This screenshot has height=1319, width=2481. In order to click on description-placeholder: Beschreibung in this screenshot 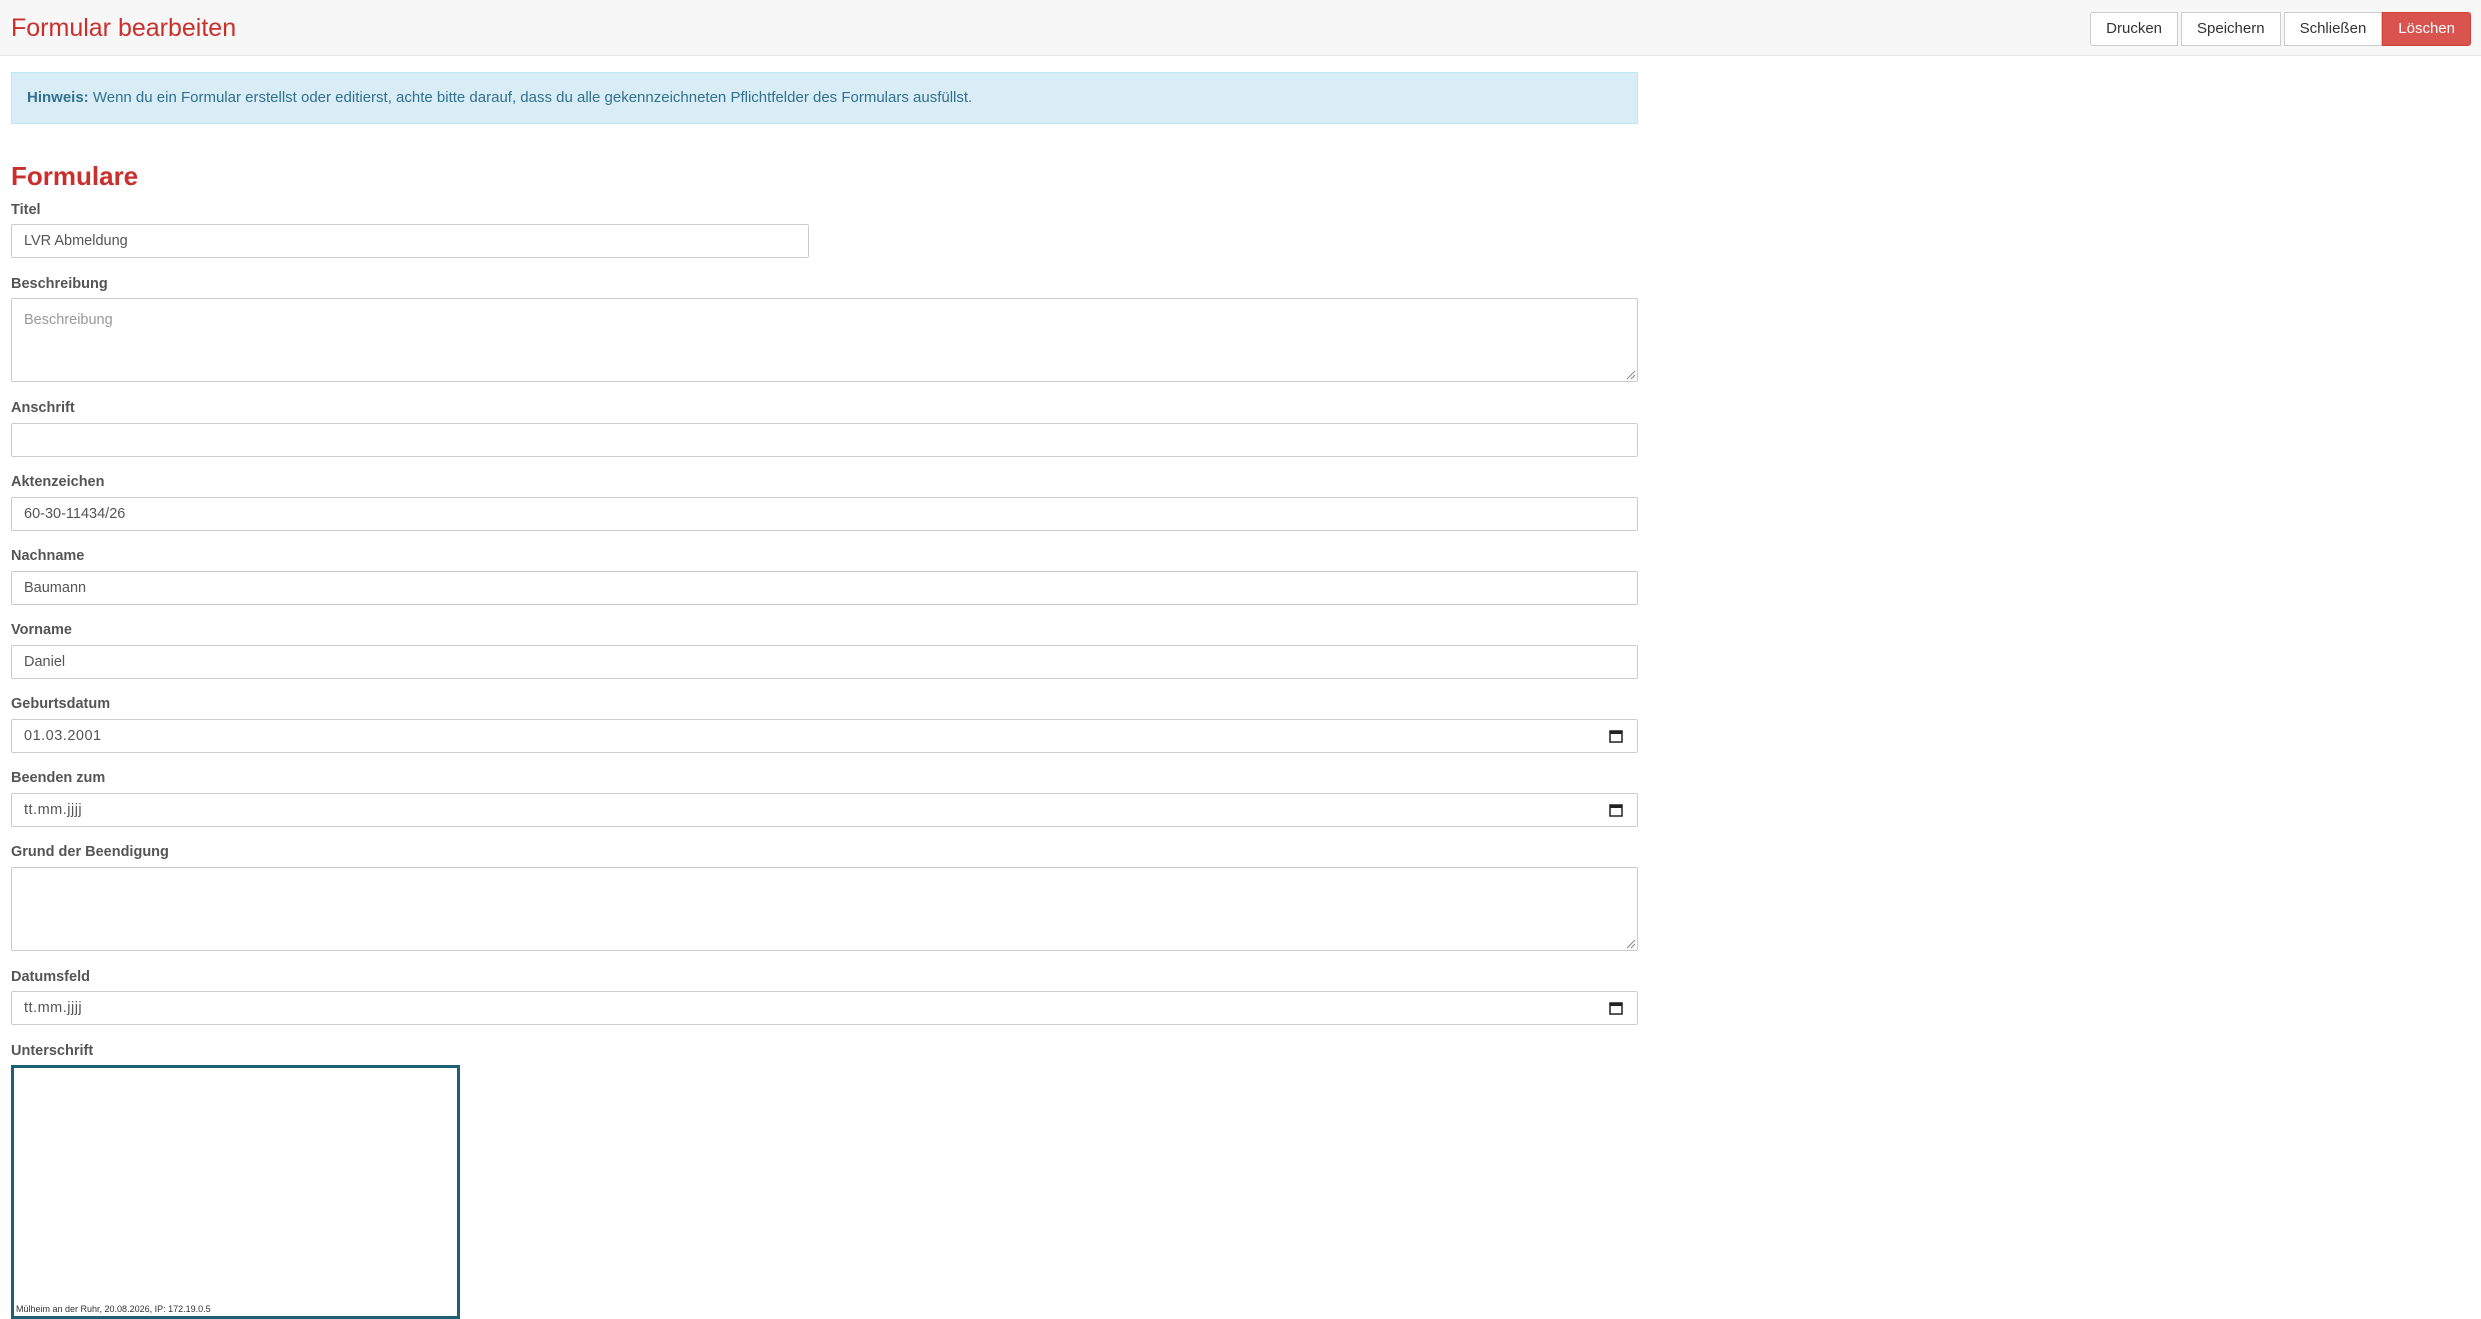, I will do `click(68, 320)`.